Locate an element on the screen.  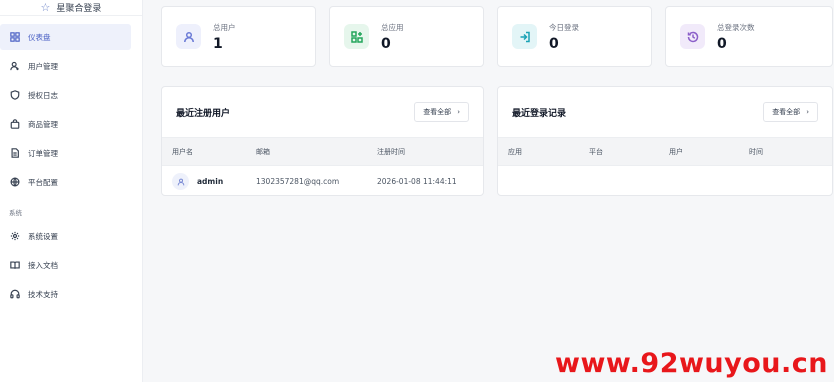
stat-card-today-logins: 今日登录 0 is located at coordinates (574, 36).